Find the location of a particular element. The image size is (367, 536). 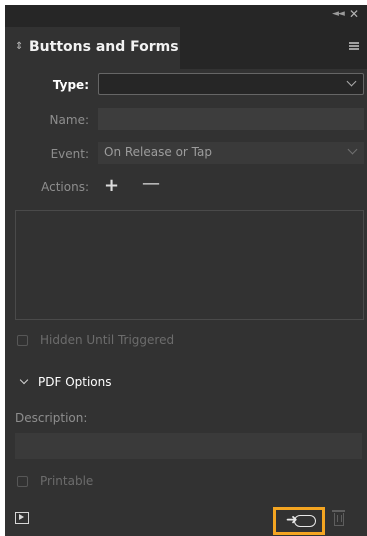

panel-footer: ➜ is located at coordinates (186, 520).